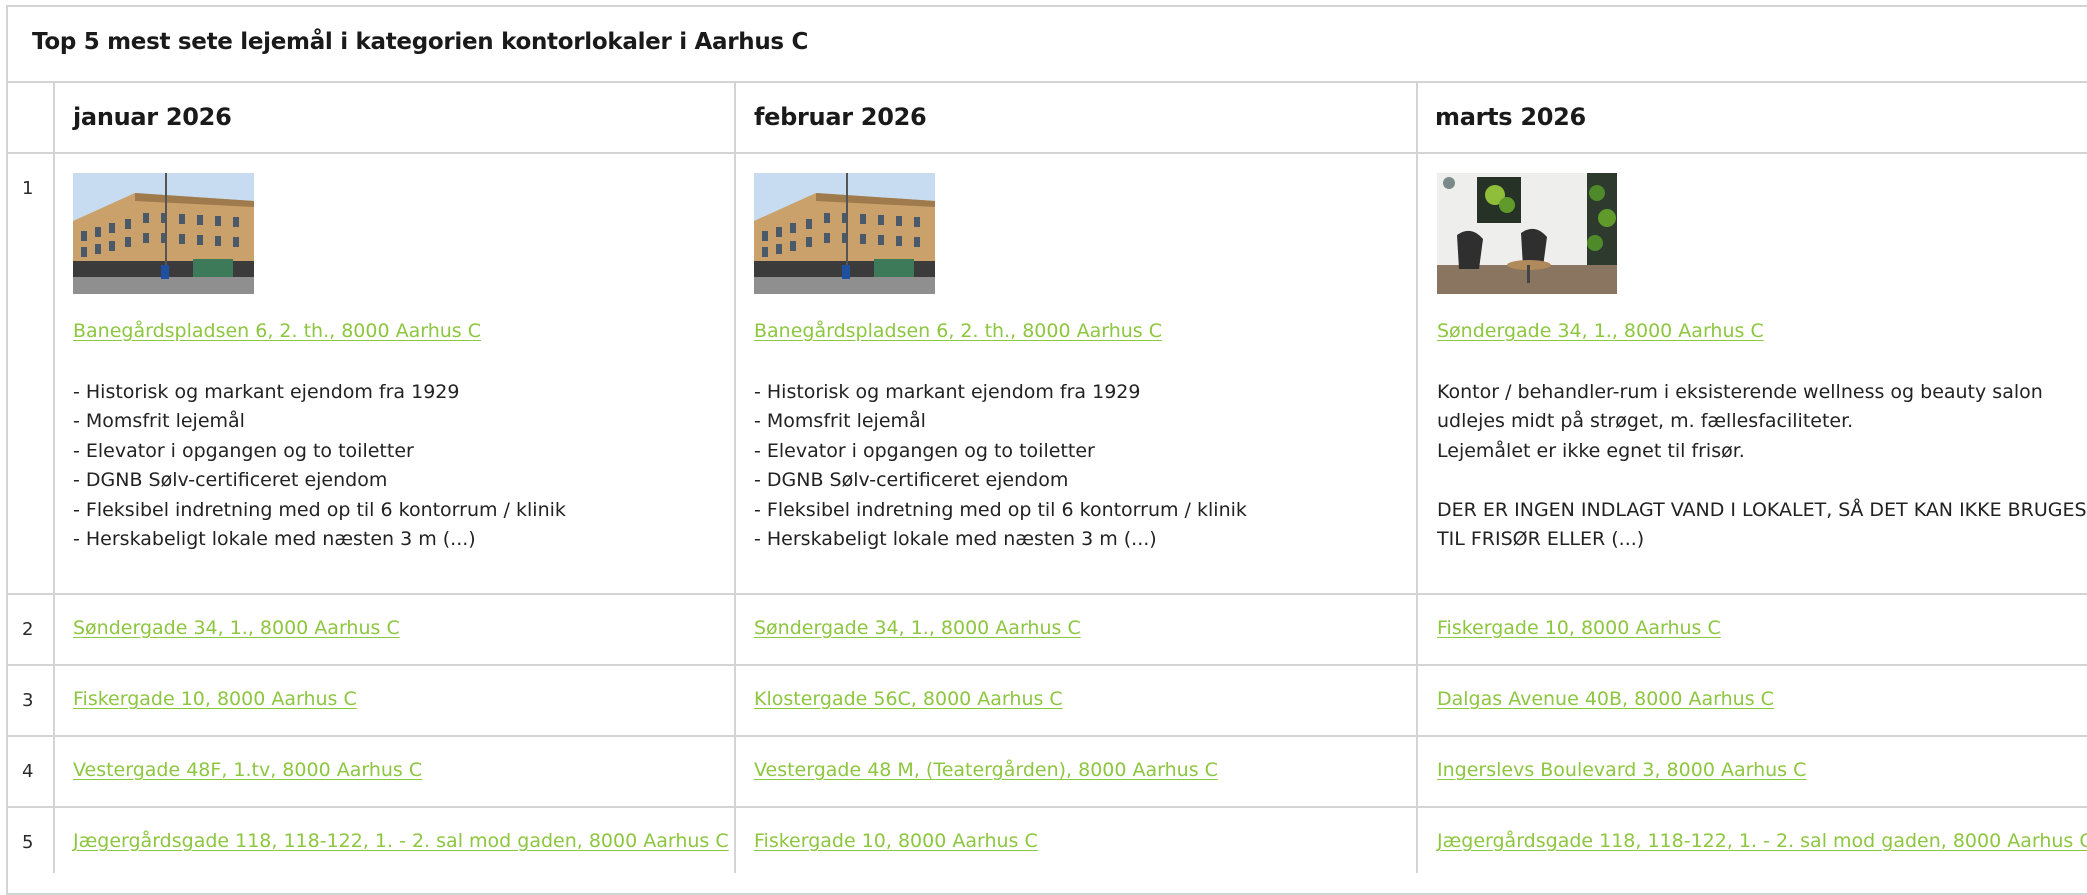 This screenshot has width=2087, height=895. Describe the element at coordinates (1541, 539) in the screenshot. I see `description-line: TIL FRISØR ELLER (...)` at that location.